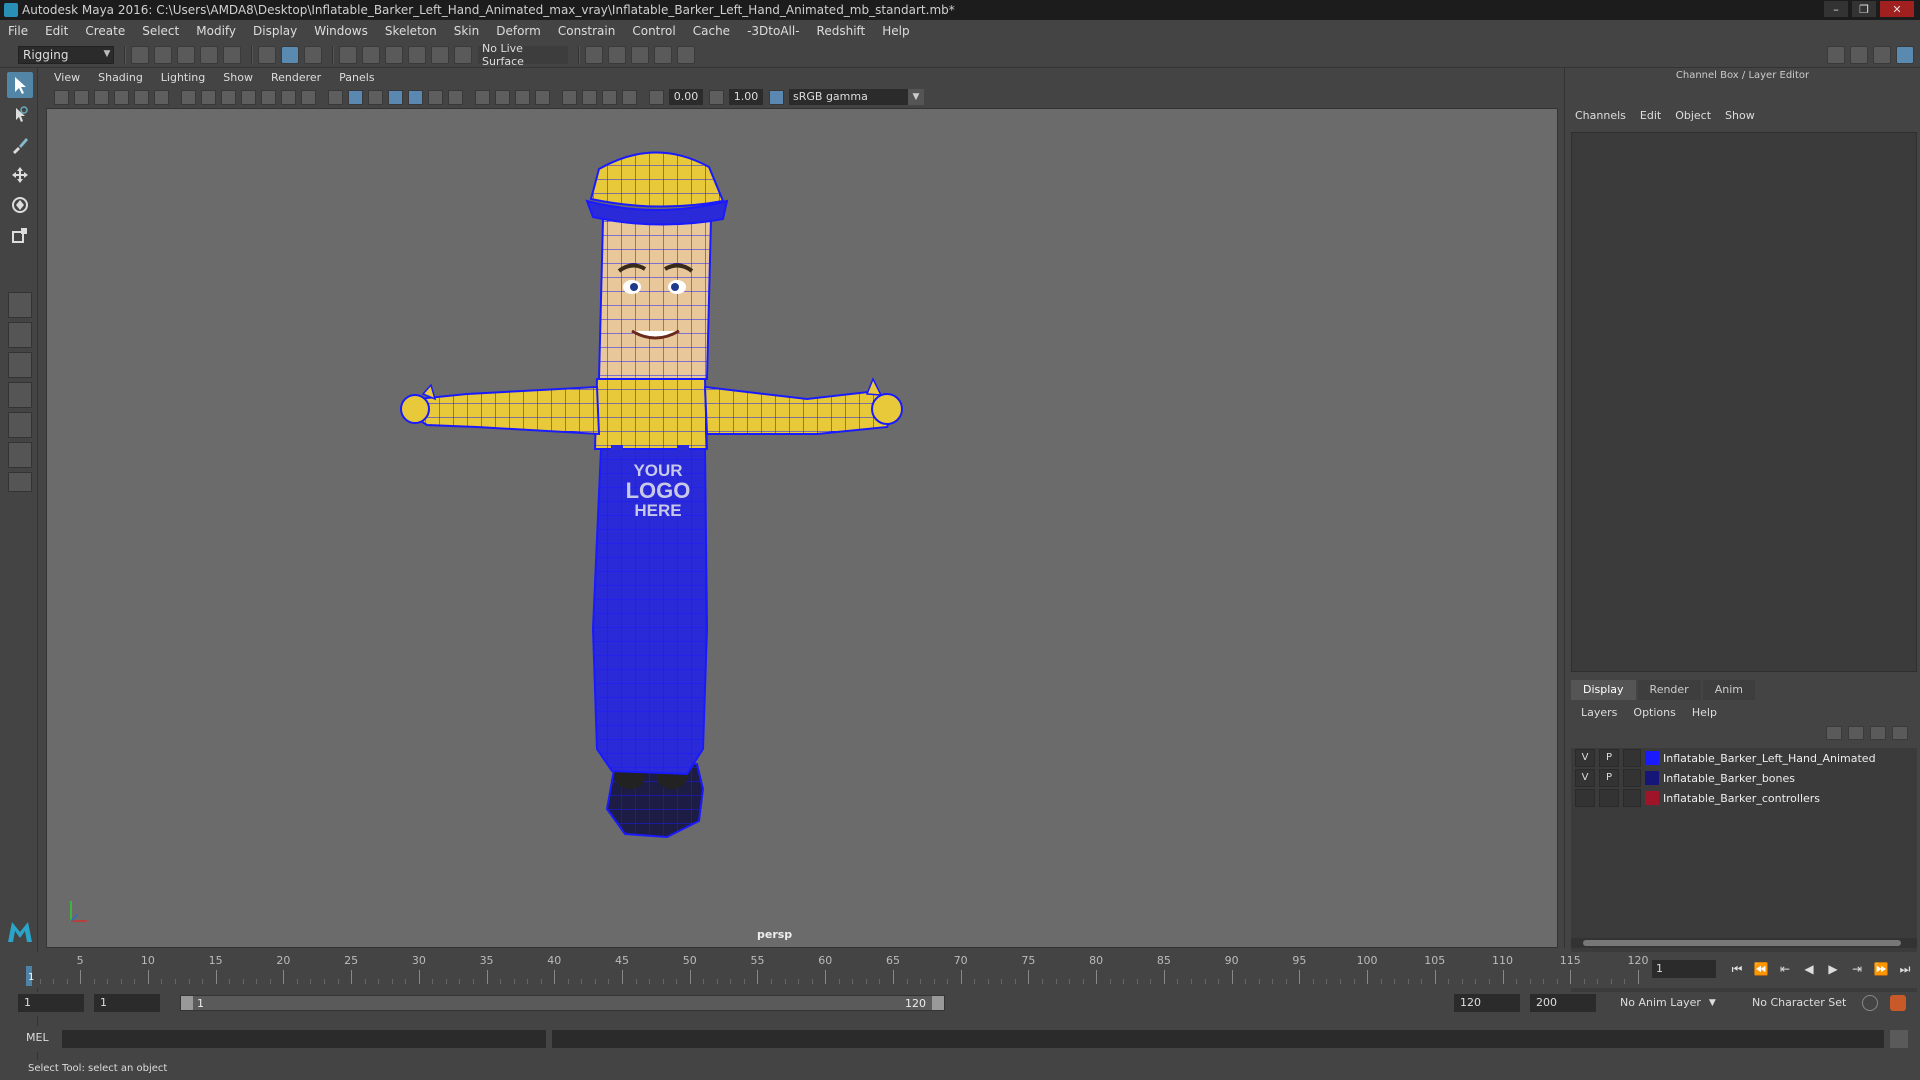 The image size is (1920, 1080). I want to click on channel-box-icon, so click(1905, 54).